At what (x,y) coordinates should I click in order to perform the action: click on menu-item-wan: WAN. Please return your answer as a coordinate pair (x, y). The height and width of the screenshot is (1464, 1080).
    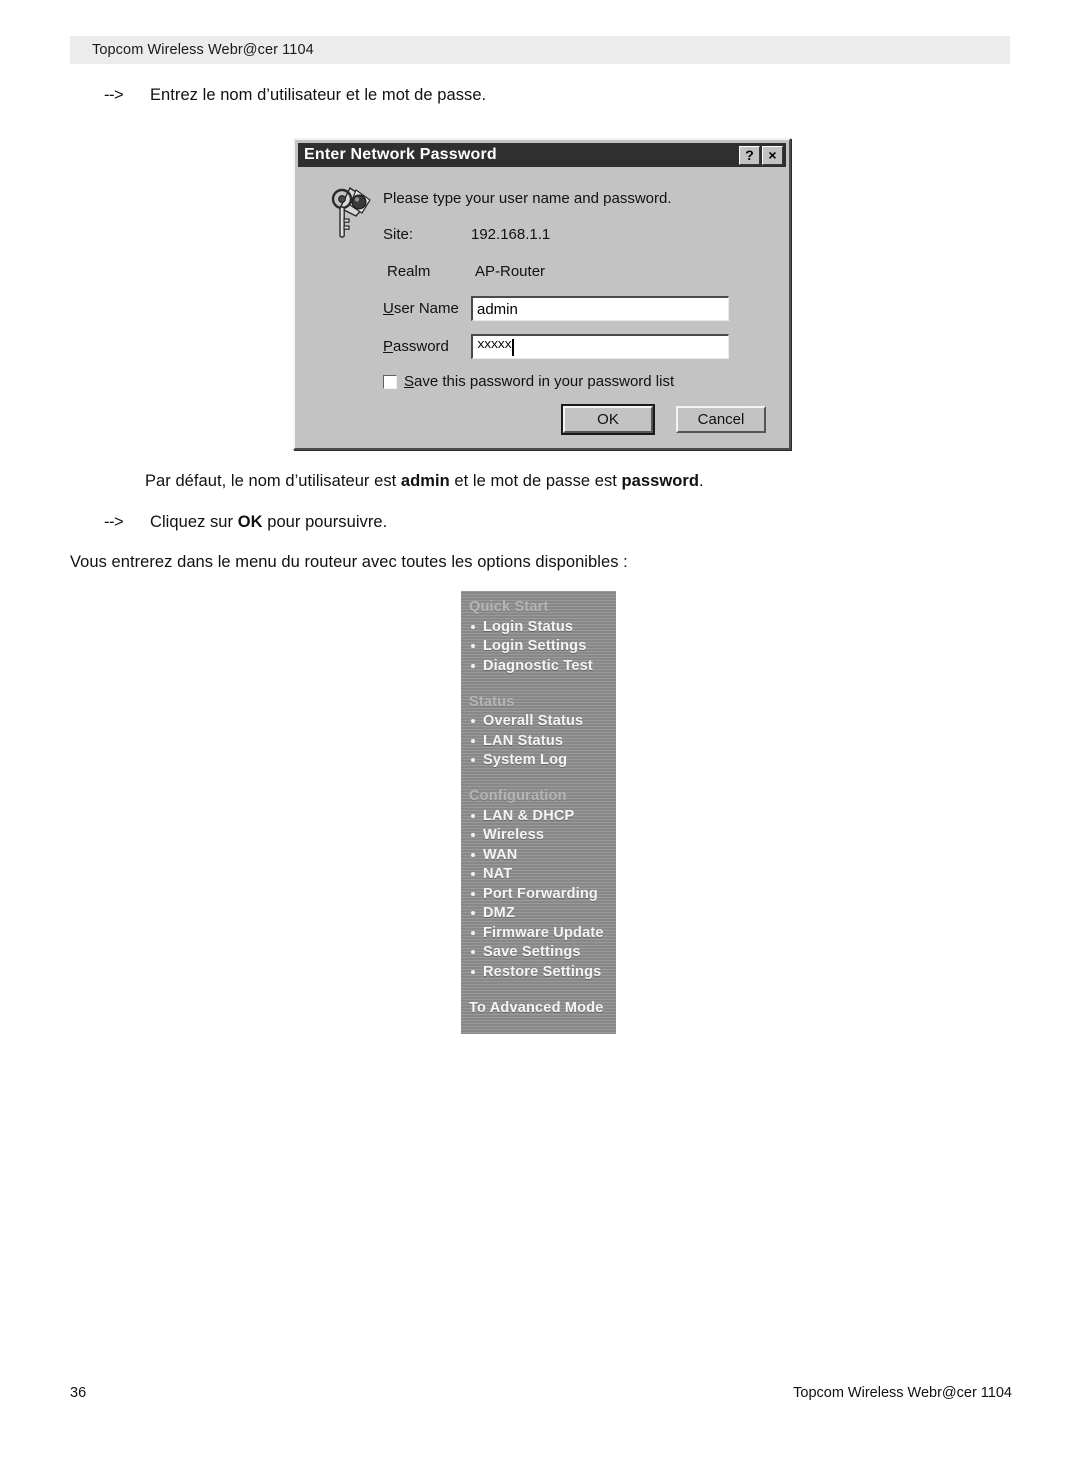
    Looking at the image, I should click on (538, 855).